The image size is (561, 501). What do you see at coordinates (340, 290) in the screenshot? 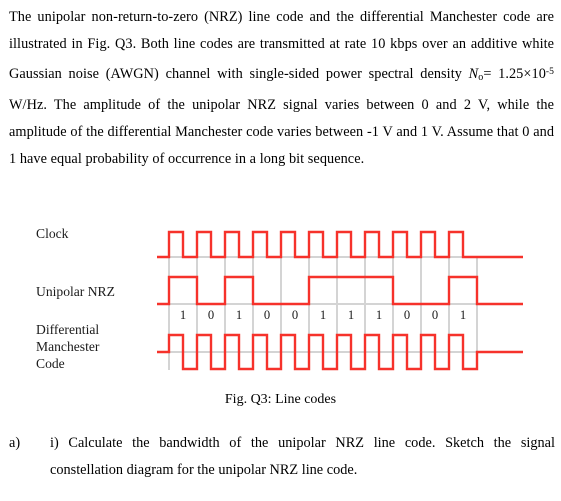
I see `unipolar-nrz-waveform` at bounding box center [340, 290].